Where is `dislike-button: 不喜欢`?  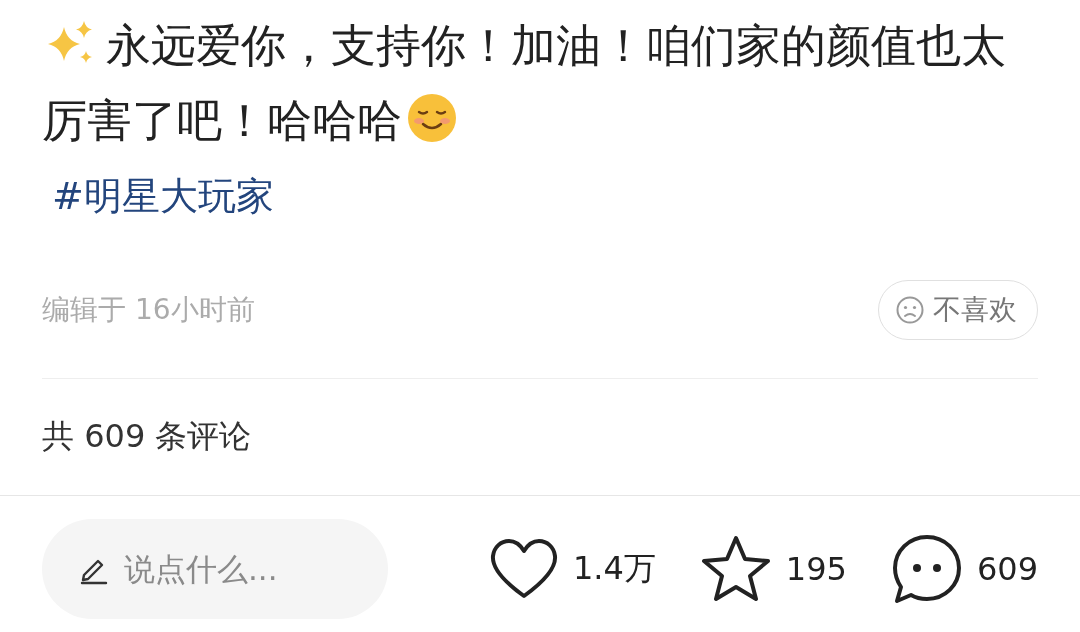 dislike-button: 不喜欢 is located at coordinates (958, 310).